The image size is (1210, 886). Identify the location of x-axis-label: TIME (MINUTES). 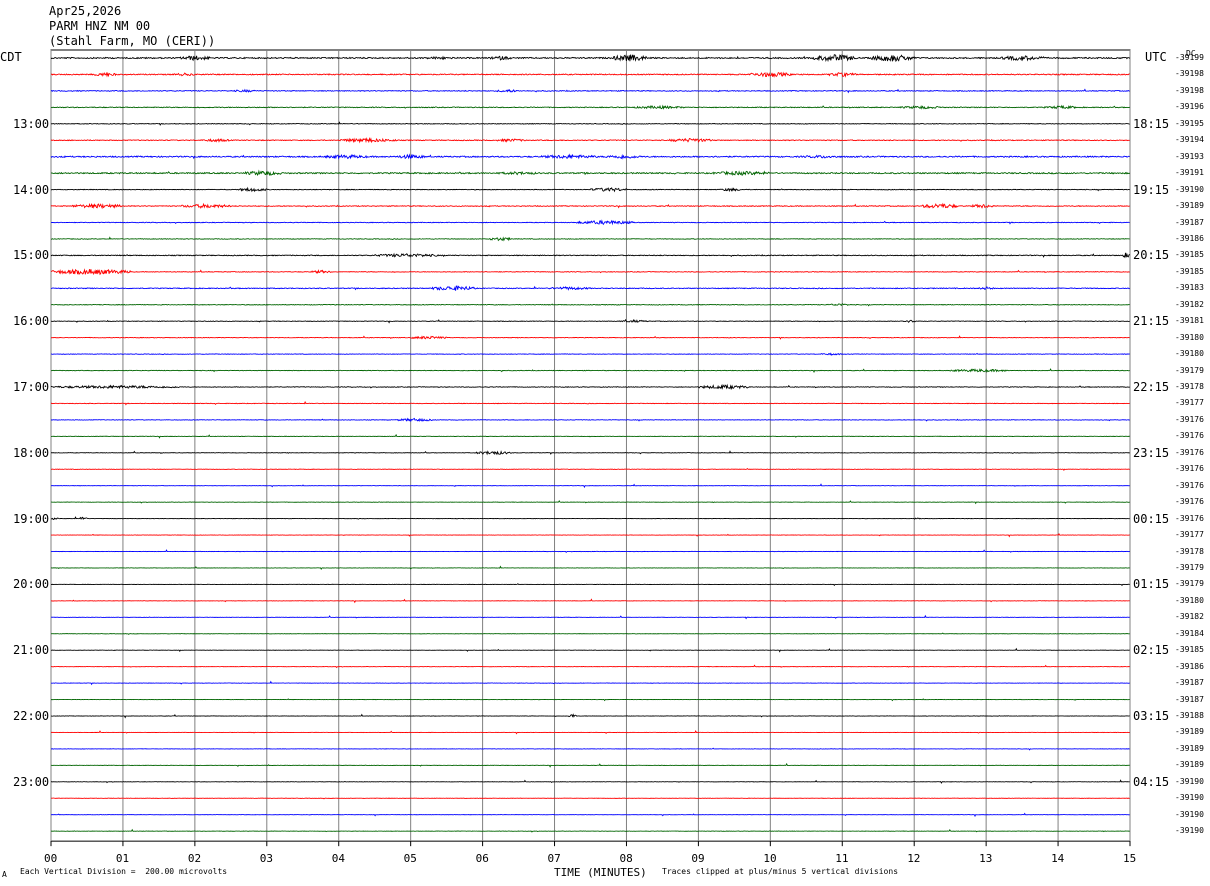
(600, 872).